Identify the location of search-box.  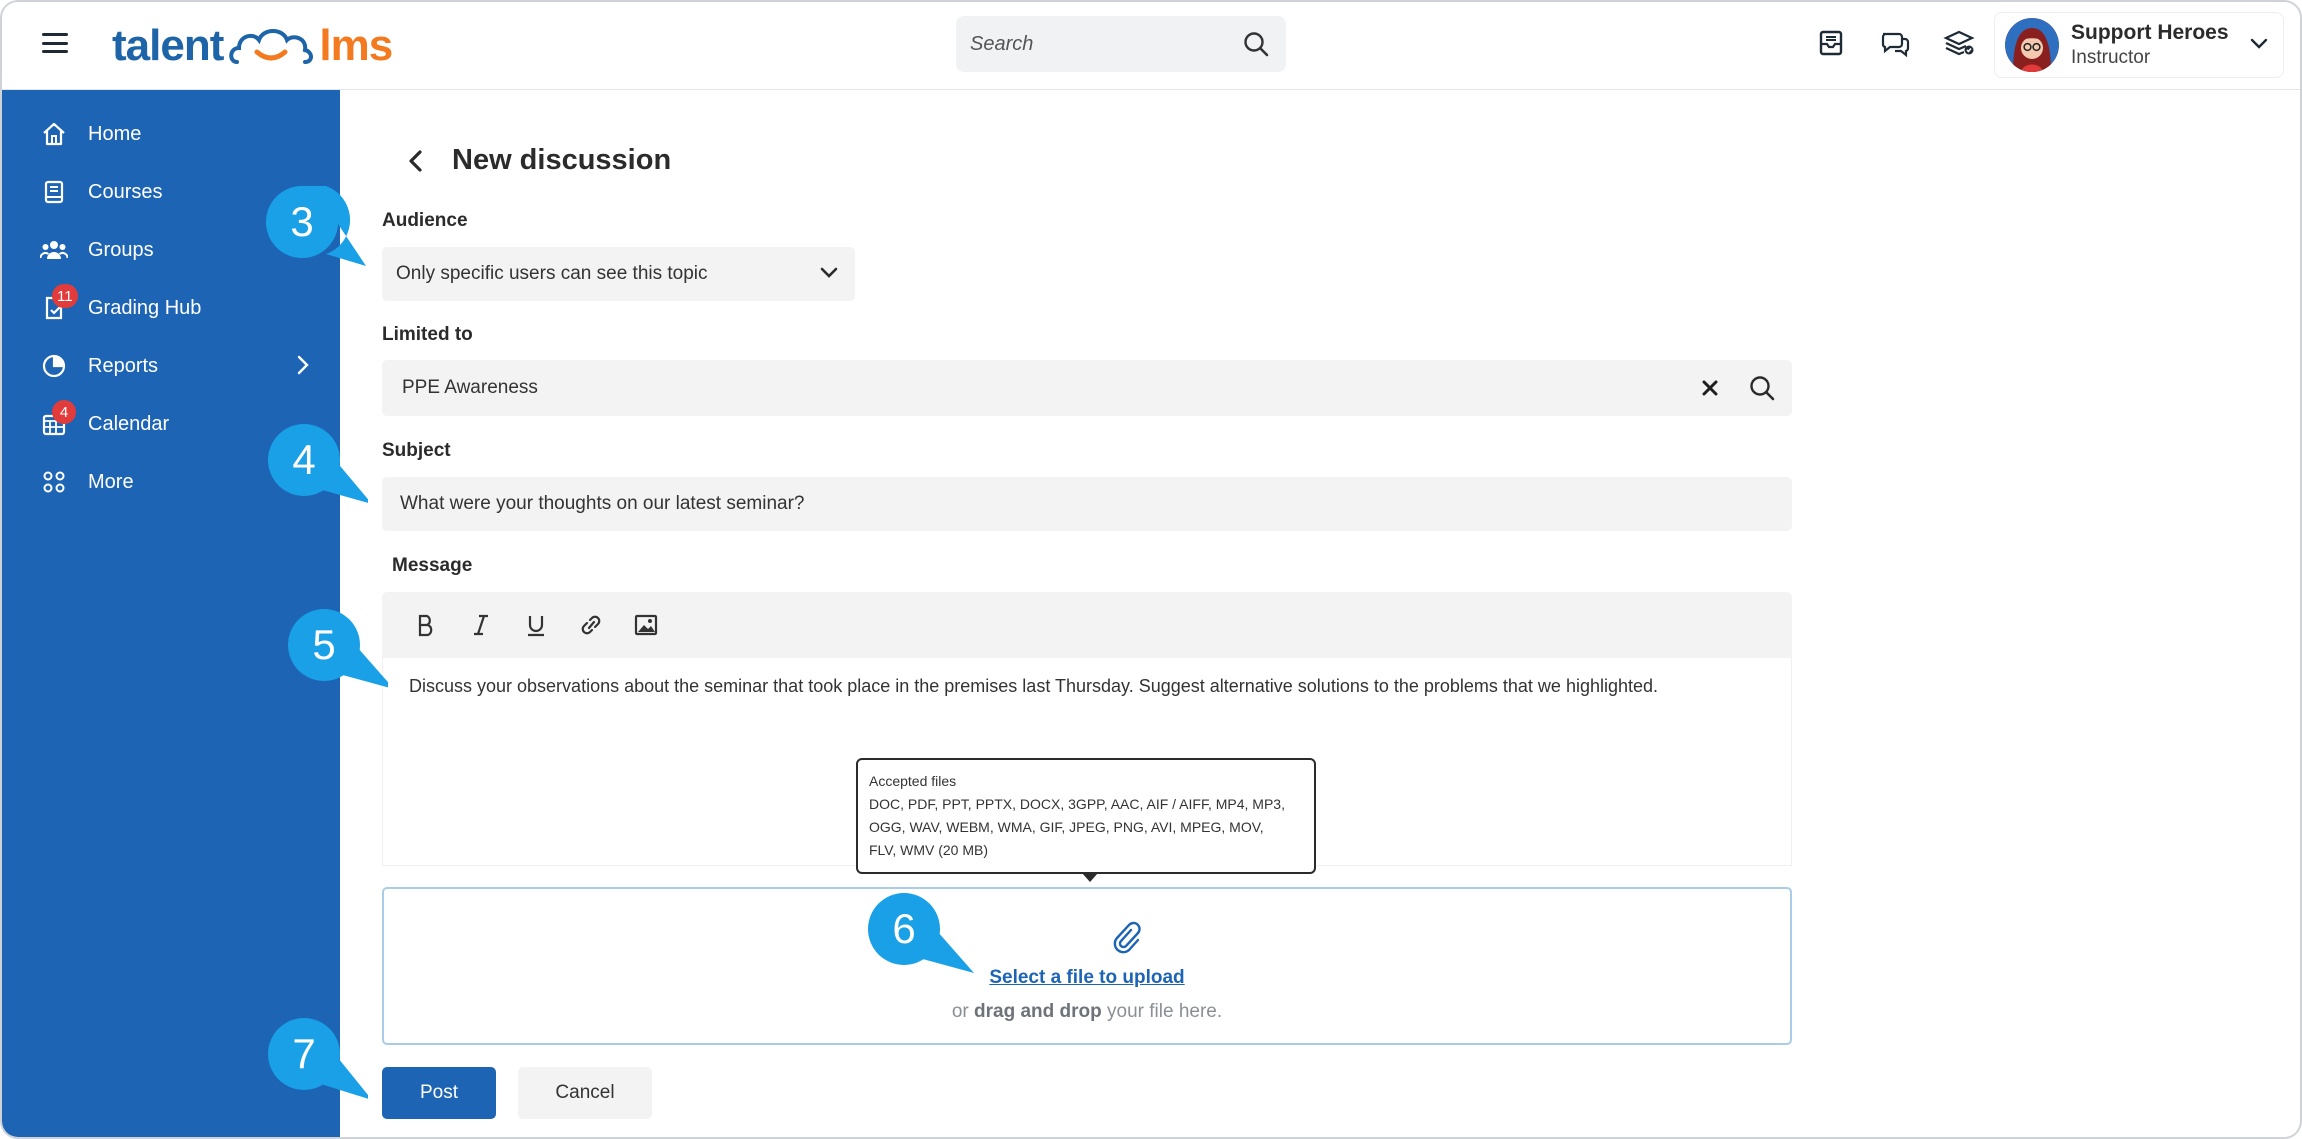
(1121, 44).